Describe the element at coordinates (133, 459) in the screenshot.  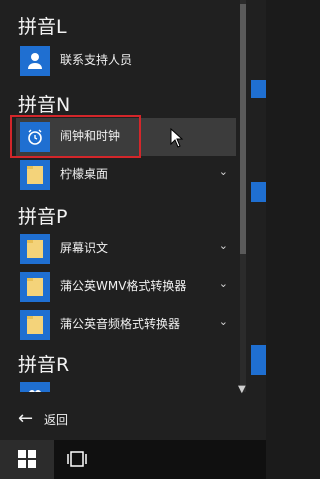
I see `taskbar` at that location.